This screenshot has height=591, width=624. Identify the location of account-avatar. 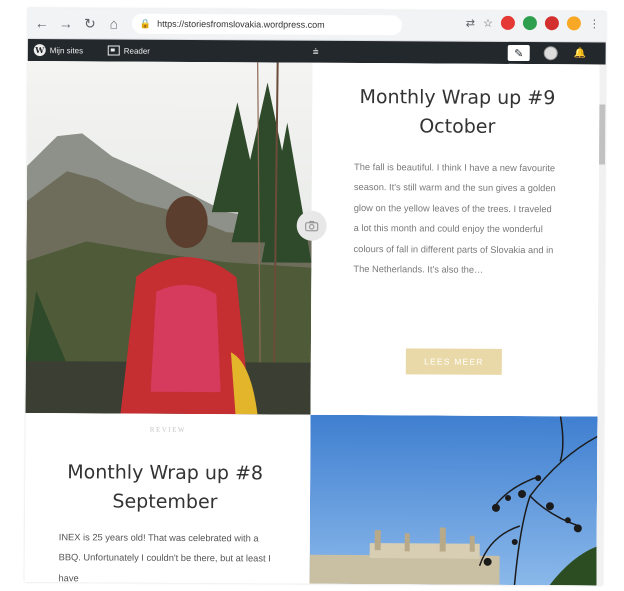
(550, 53).